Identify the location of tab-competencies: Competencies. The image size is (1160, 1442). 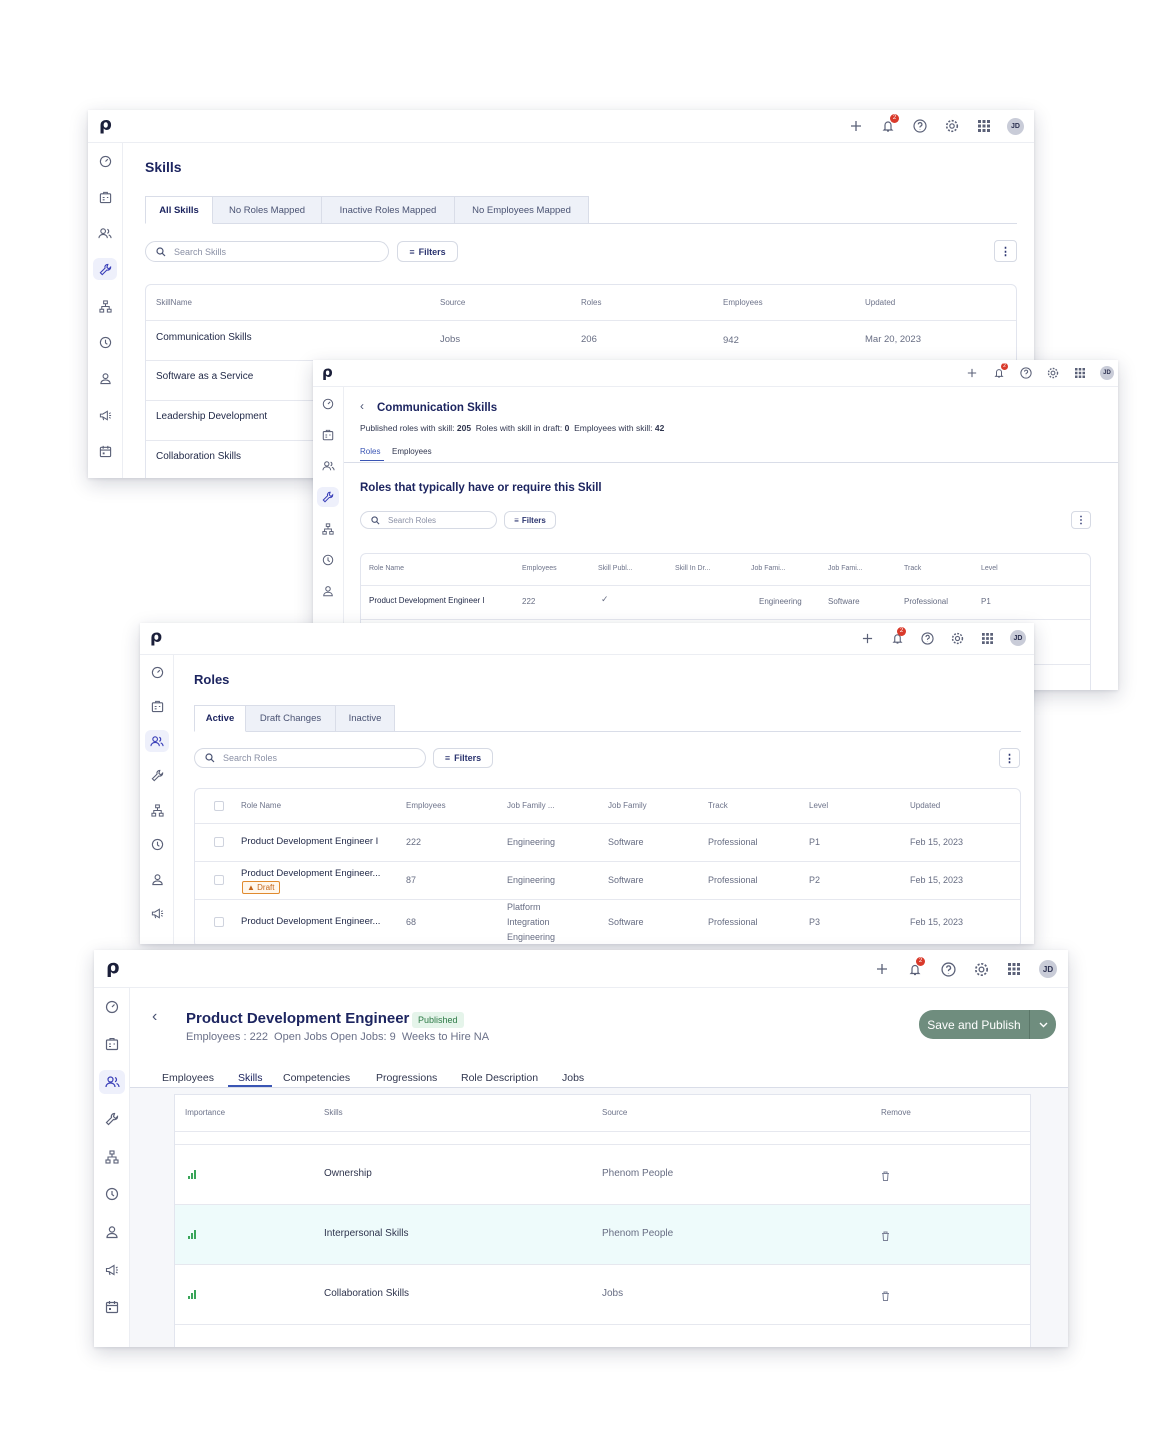
(316, 1078).